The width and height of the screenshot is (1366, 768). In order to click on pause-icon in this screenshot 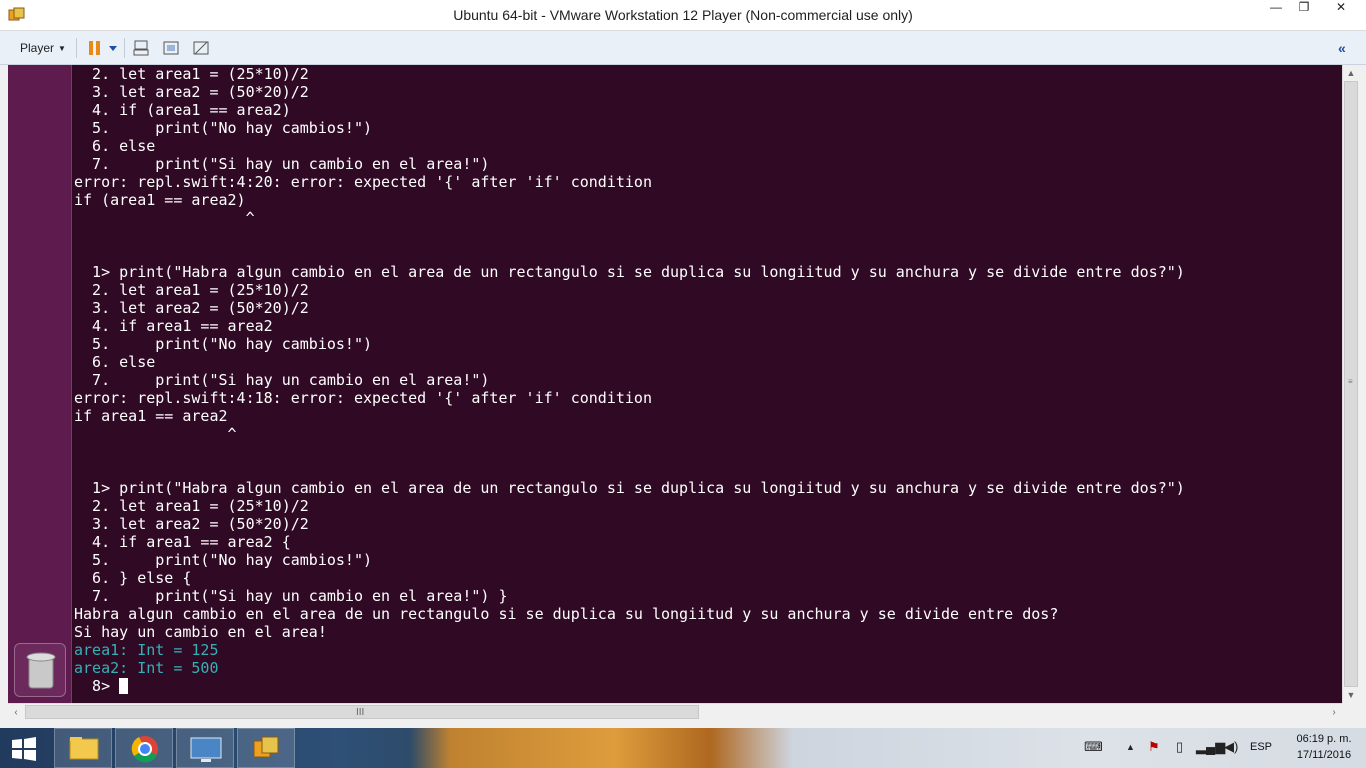, I will do `click(95, 48)`.